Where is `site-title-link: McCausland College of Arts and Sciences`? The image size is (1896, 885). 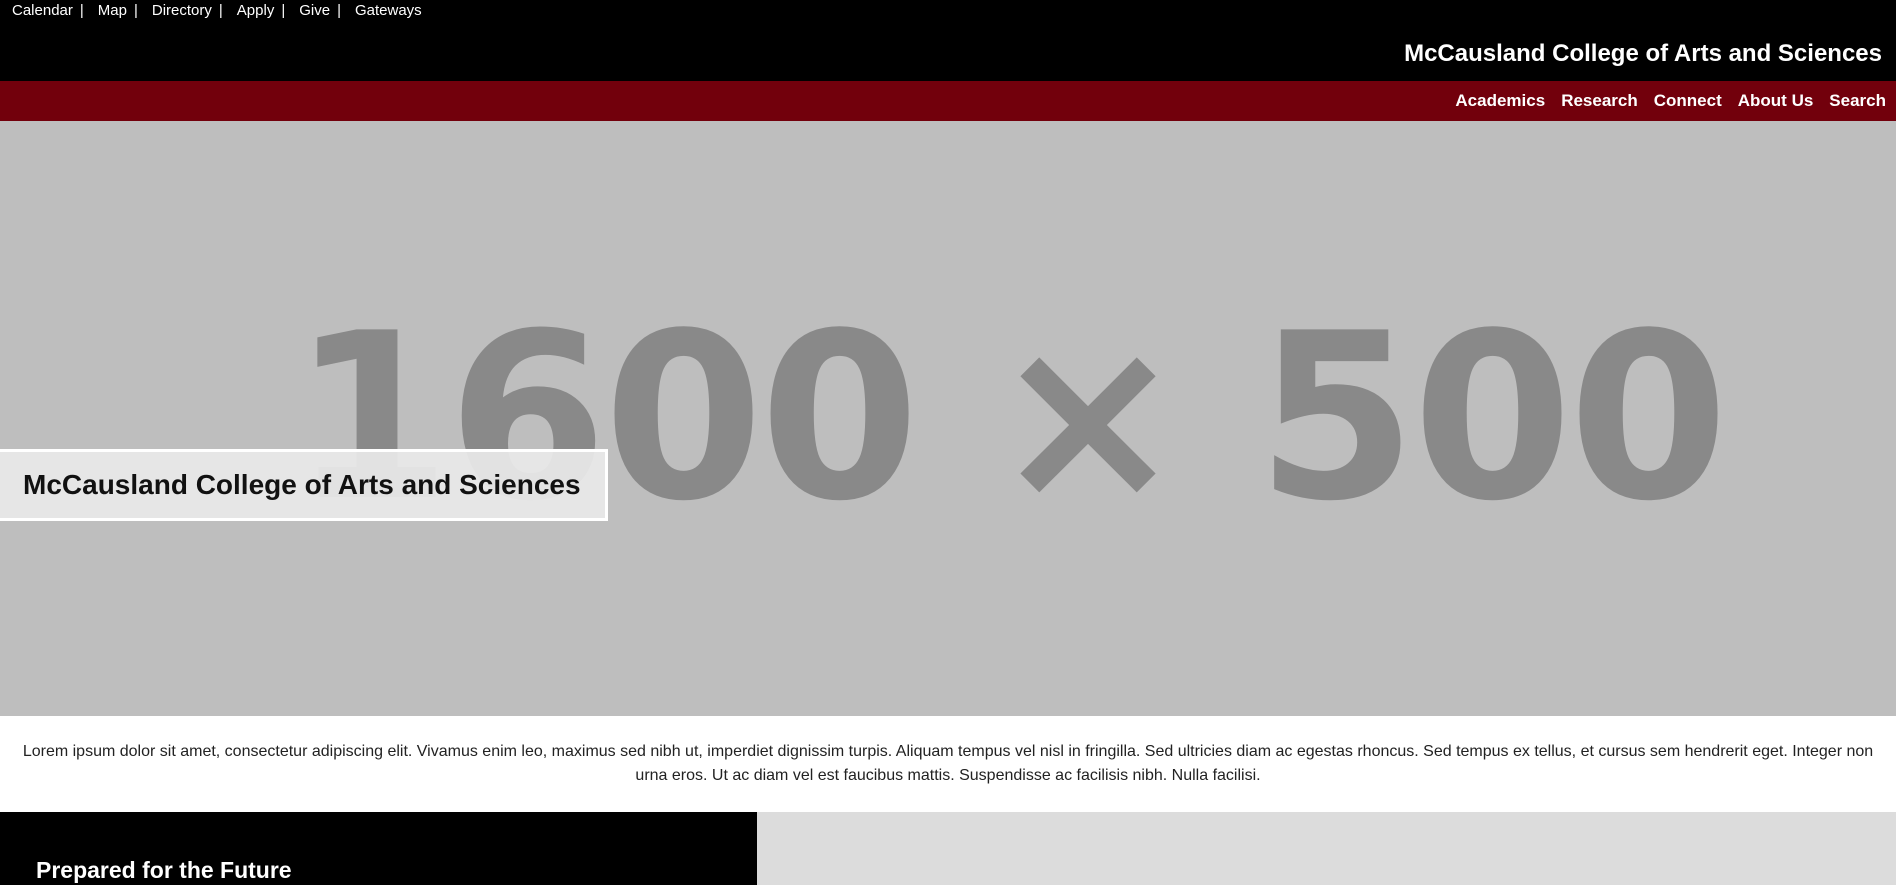
site-title-link: McCausland College of Arts and Sciences is located at coordinates (1643, 54).